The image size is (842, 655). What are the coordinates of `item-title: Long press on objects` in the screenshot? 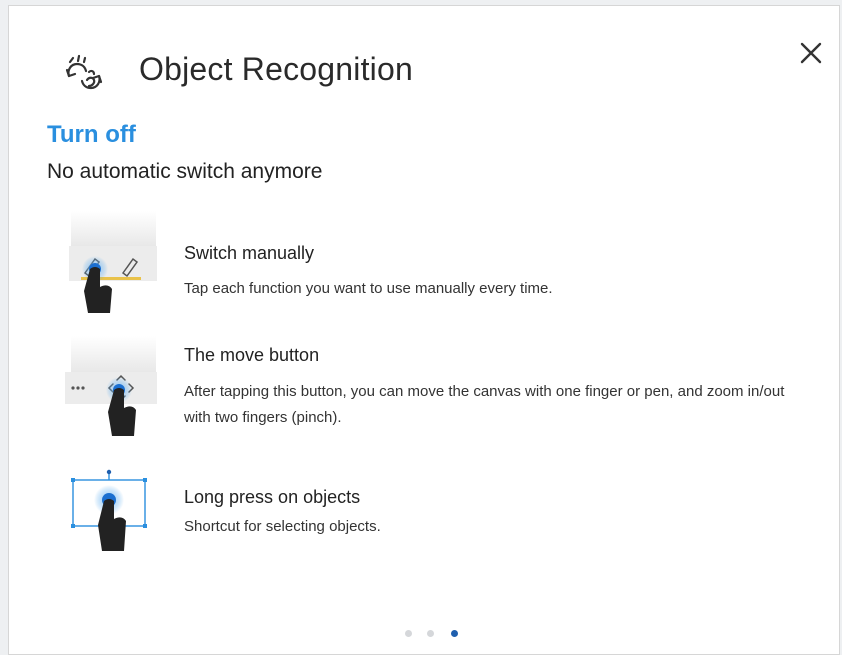 It's located at (272, 497).